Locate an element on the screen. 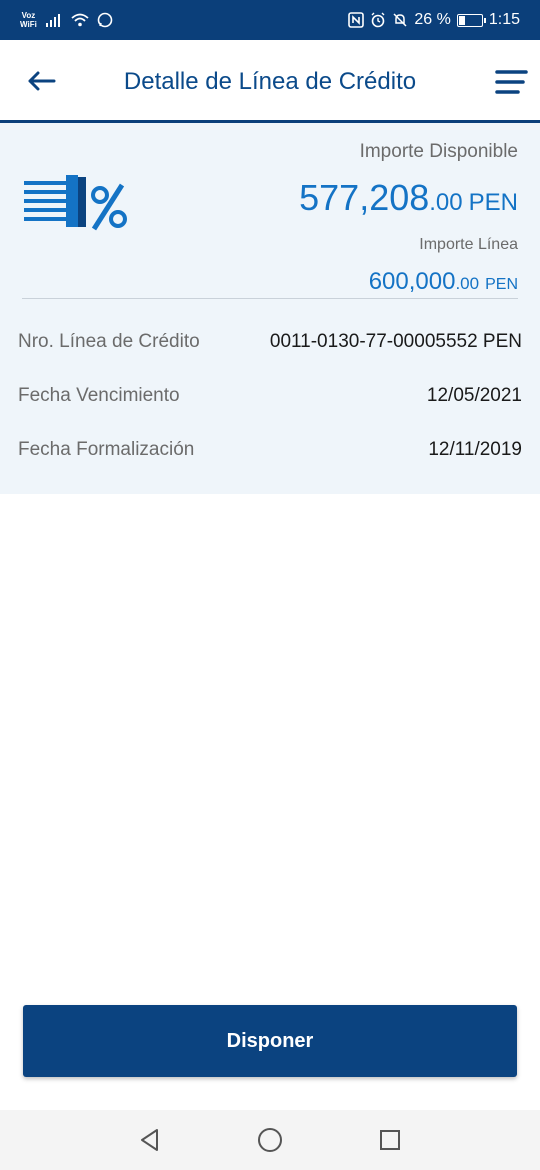 The width and height of the screenshot is (540, 1170). detail-label: Fecha Formalización is located at coordinates (106, 449).